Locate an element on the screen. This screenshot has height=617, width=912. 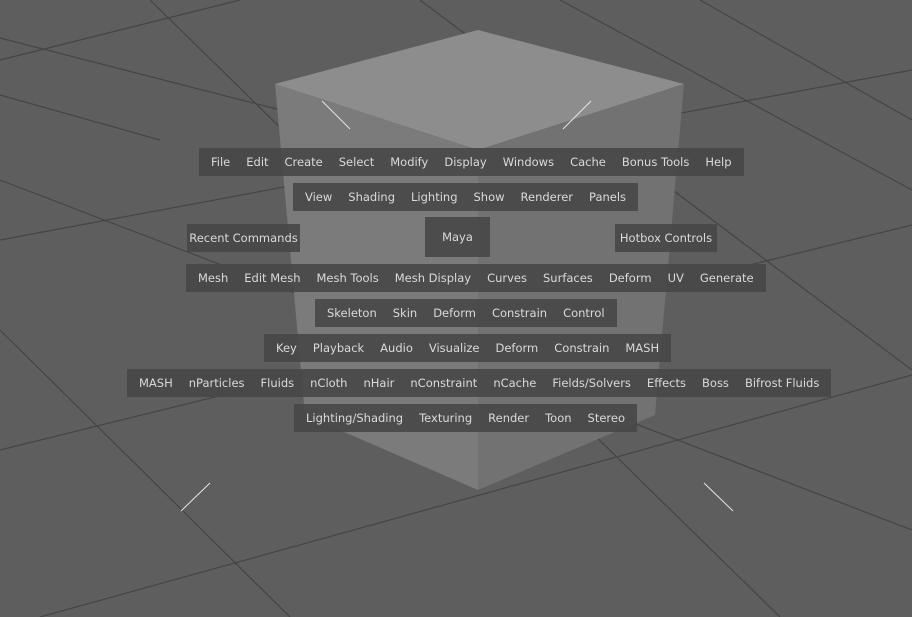
modeling-menu-item-surfaces: Surfaces is located at coordinates (568, 278).